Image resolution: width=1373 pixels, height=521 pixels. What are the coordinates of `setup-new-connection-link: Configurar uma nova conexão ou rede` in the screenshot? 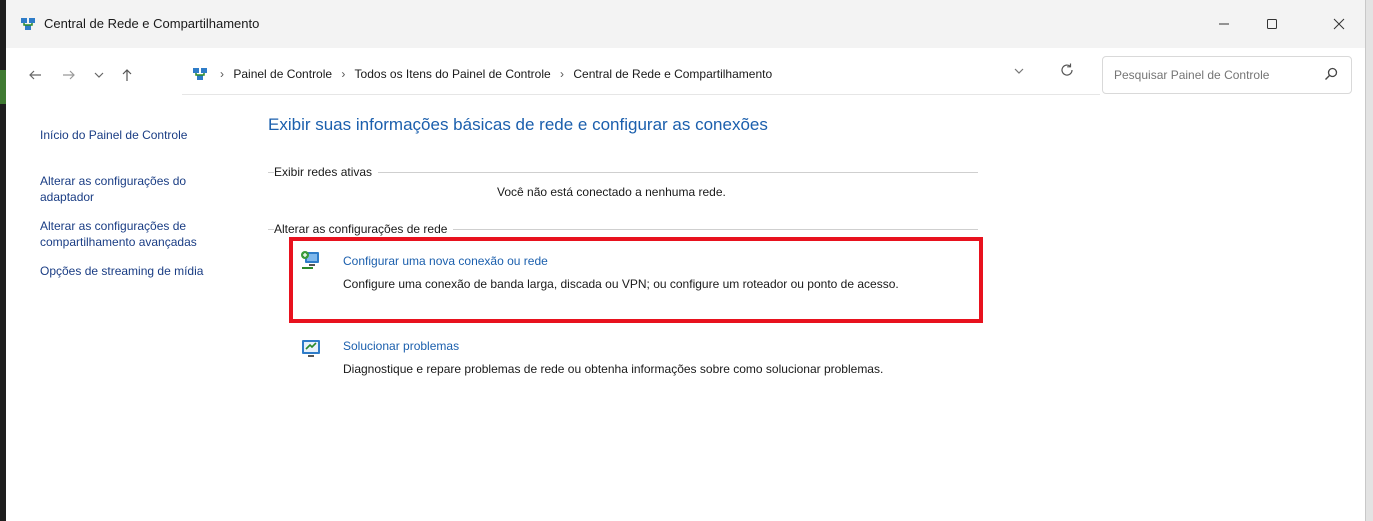 It's located at (445, 261).